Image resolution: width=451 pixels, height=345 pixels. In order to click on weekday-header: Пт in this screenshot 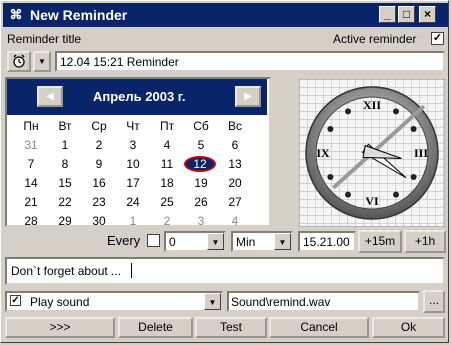, I will do `click(167, 126)`.